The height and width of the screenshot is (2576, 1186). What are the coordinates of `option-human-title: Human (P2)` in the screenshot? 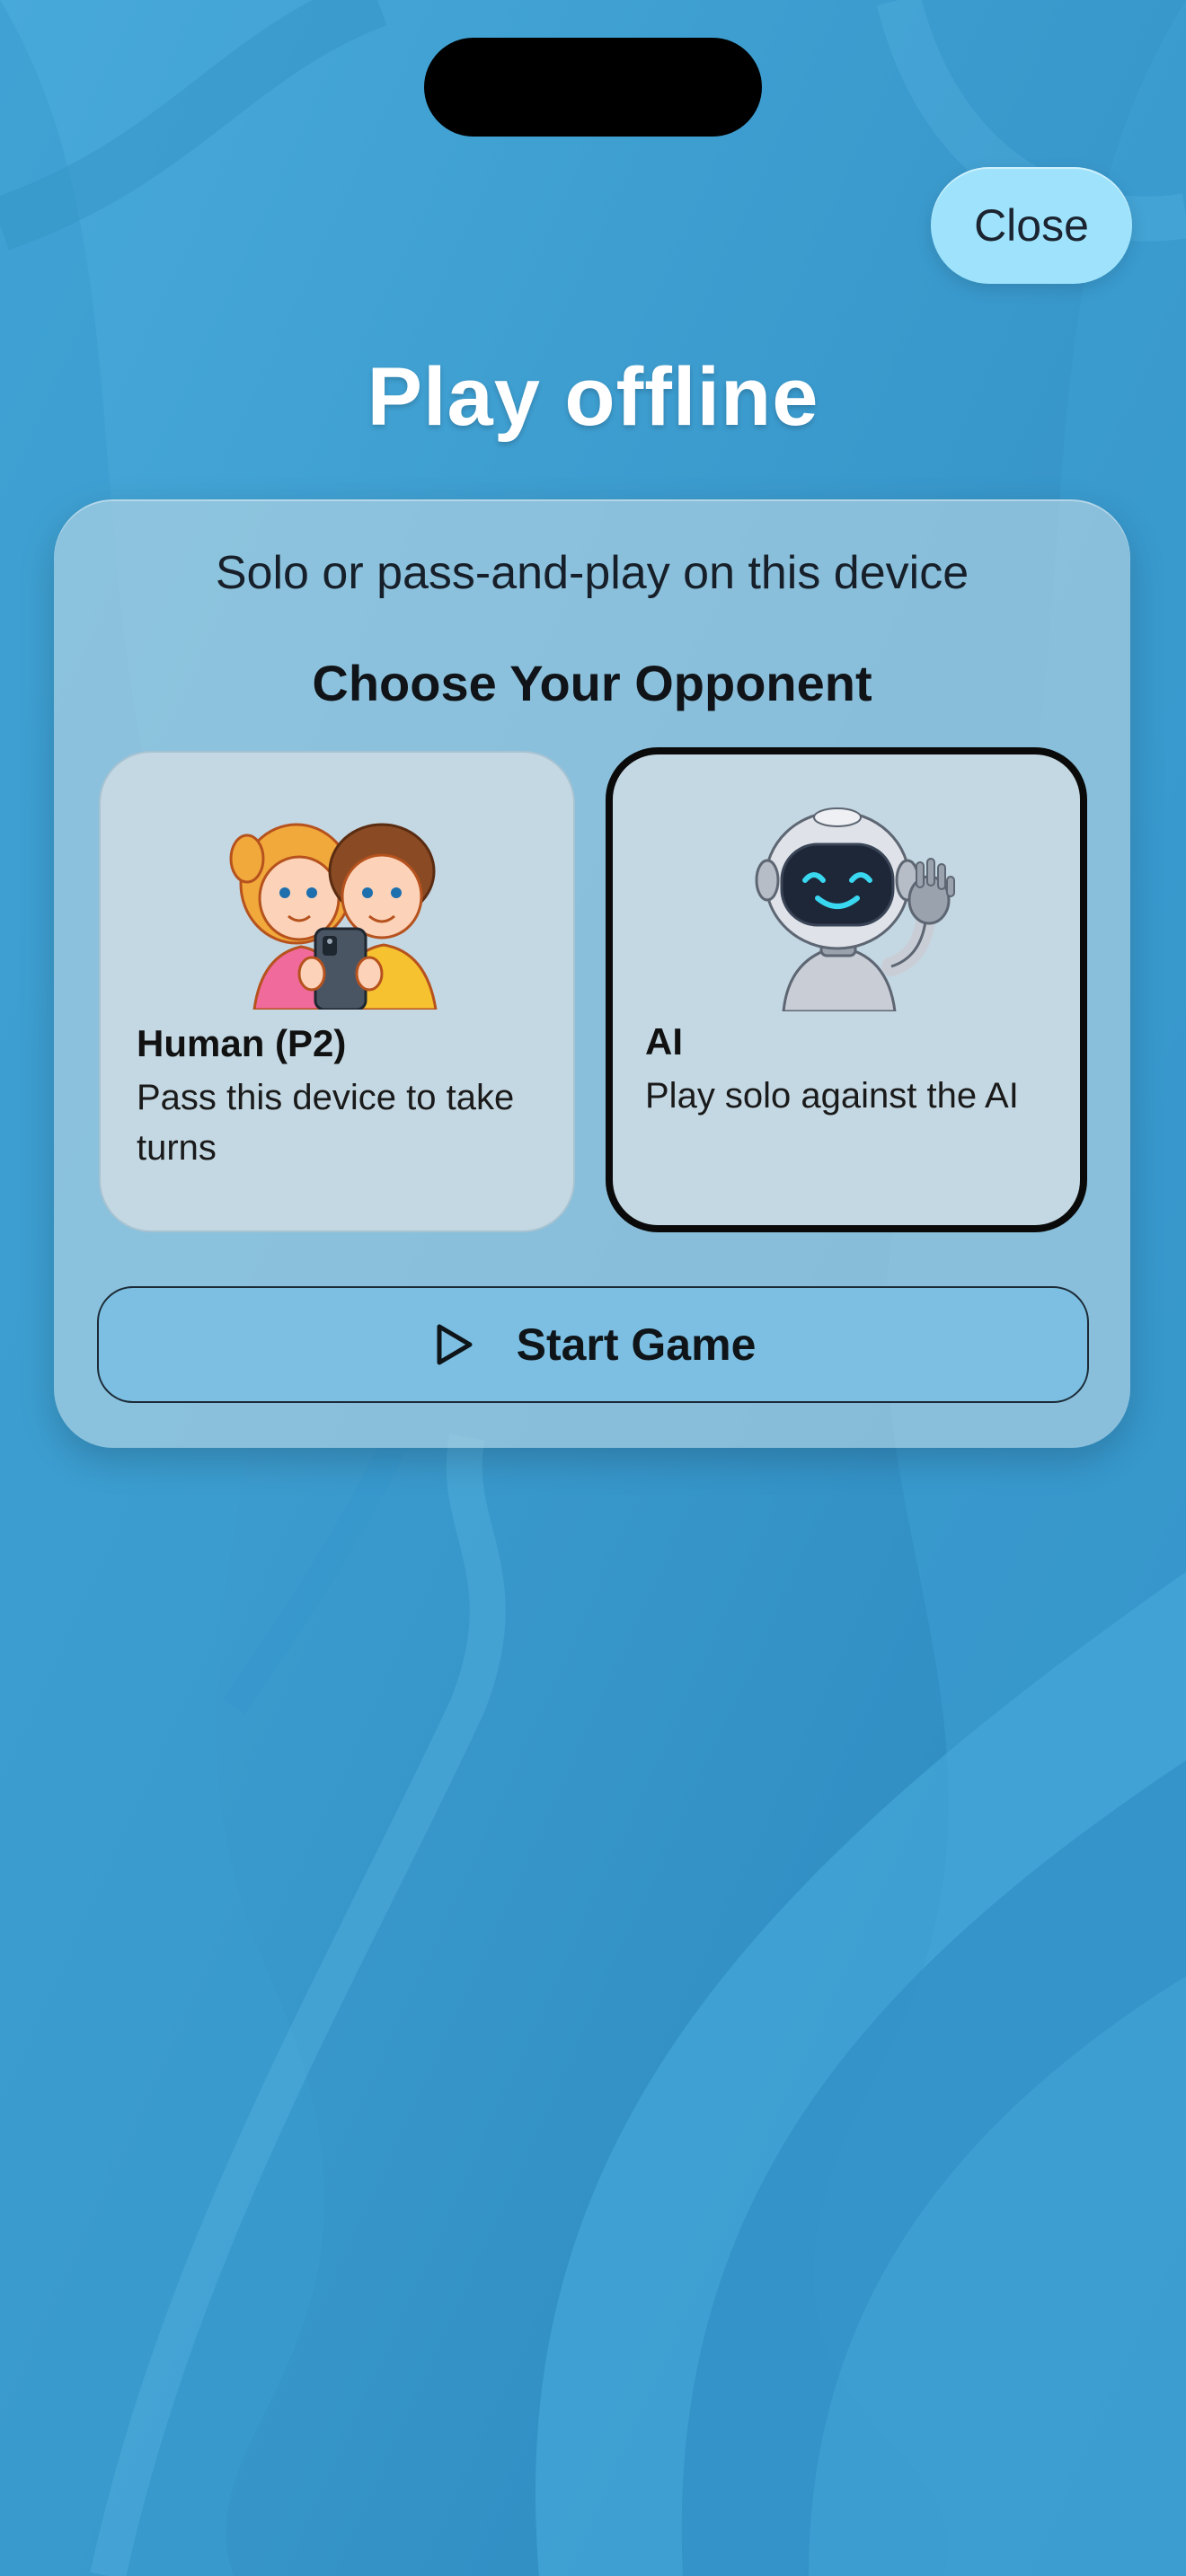 It's located at (242, 1043).